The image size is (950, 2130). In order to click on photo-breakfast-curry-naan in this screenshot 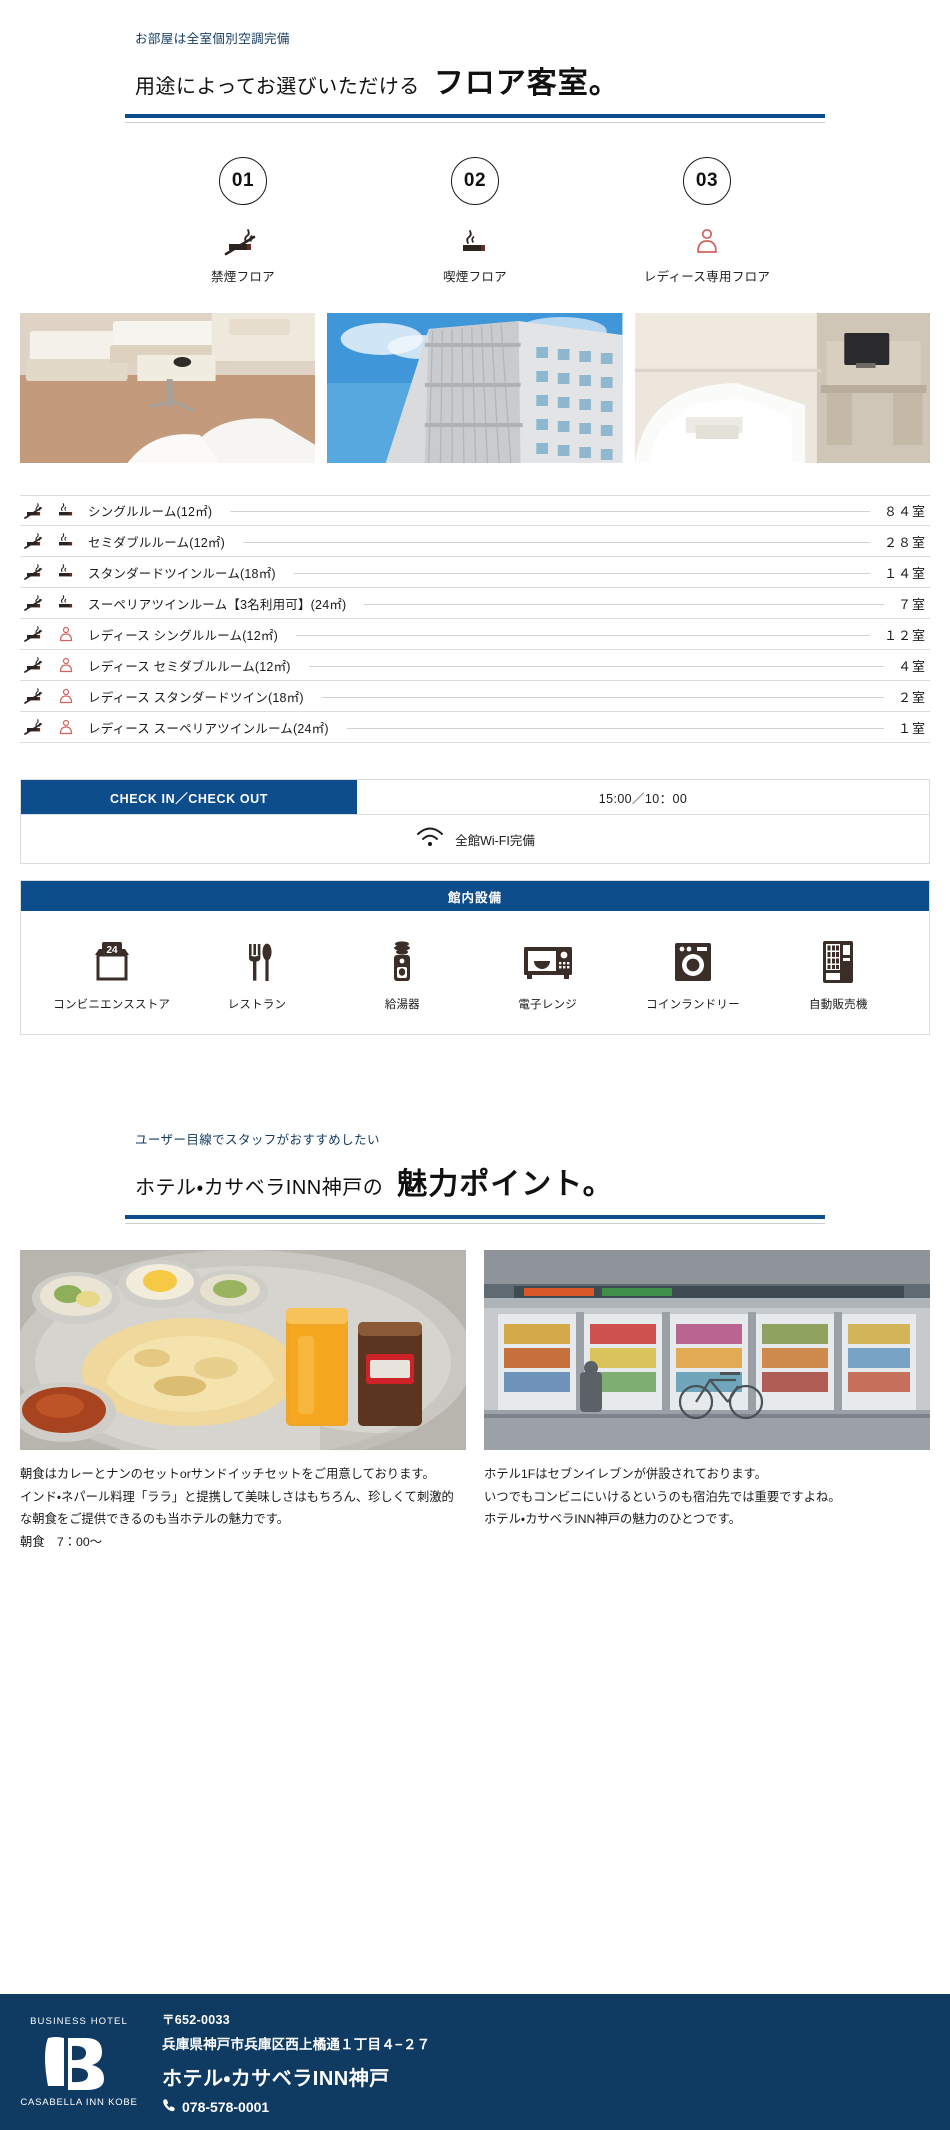, I will do `click(243, 1350)`.